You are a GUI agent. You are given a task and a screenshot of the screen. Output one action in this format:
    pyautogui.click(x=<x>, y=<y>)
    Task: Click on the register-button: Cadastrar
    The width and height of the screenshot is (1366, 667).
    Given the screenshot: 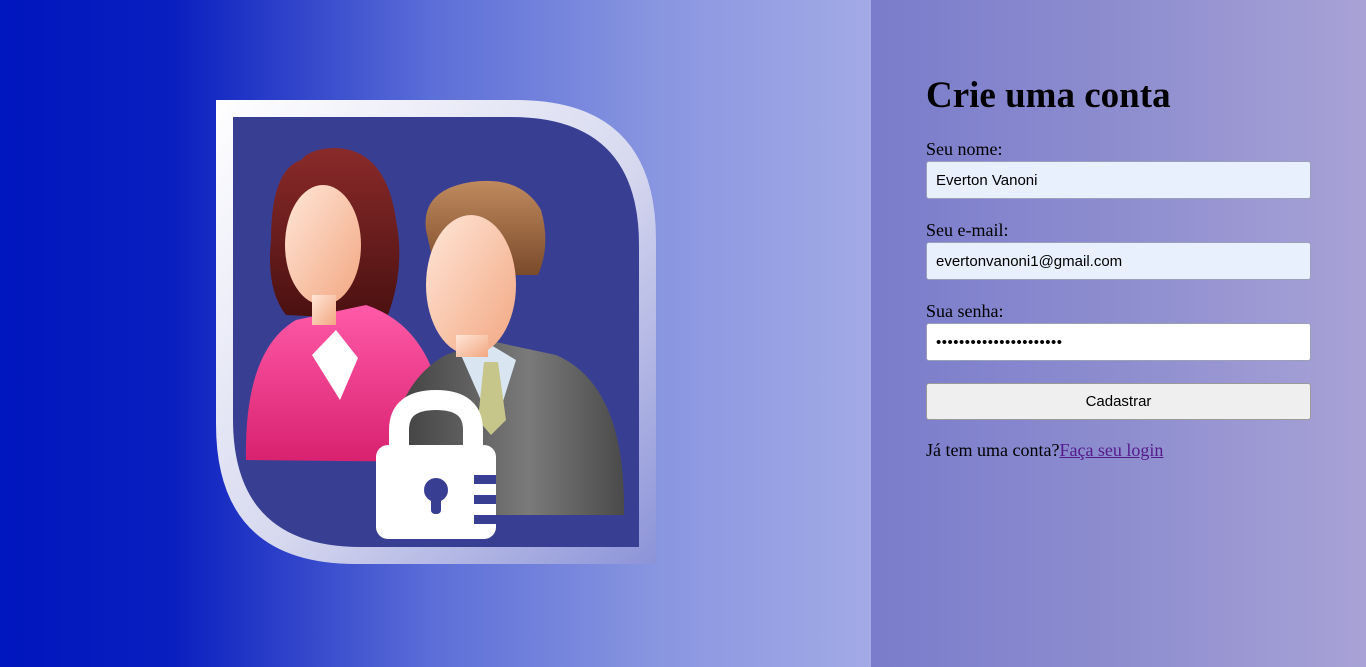 What is the action you would take?
    pyautogui.click(x=1118, y=401)
    